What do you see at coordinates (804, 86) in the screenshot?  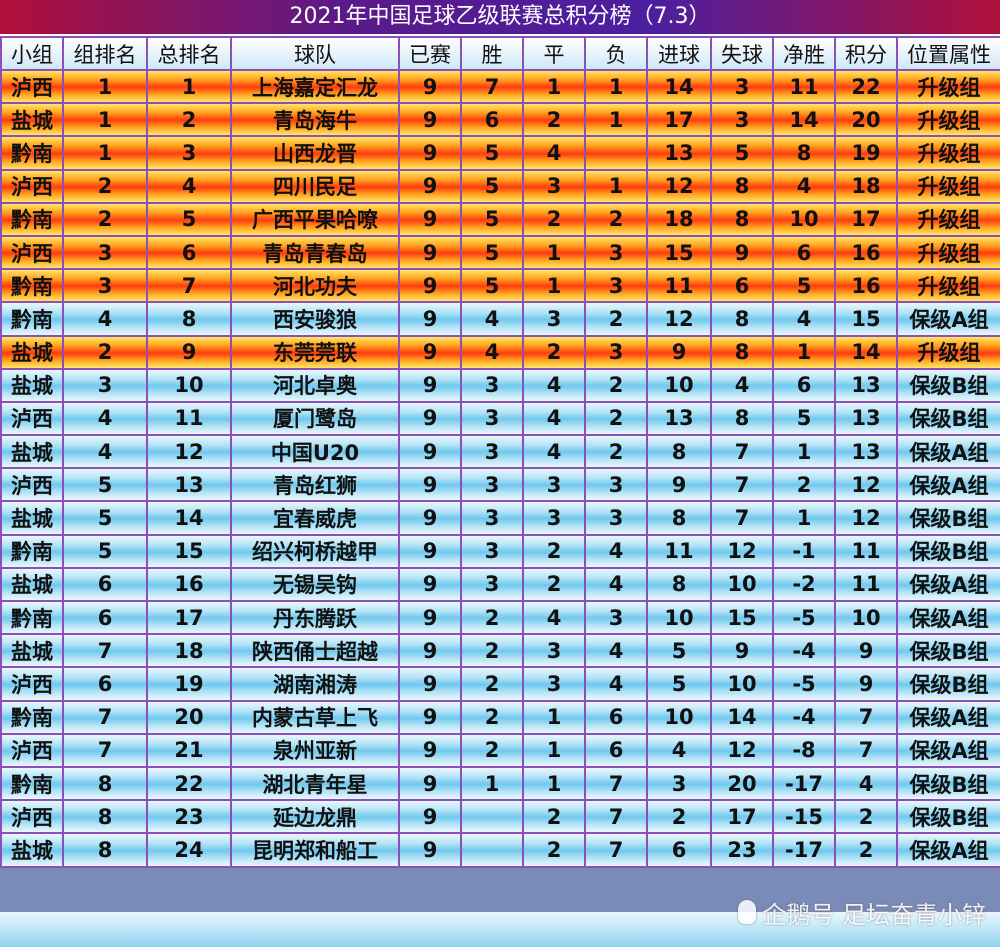 I see `cell-goal-diff: 11` at bounding box center [804, 86].